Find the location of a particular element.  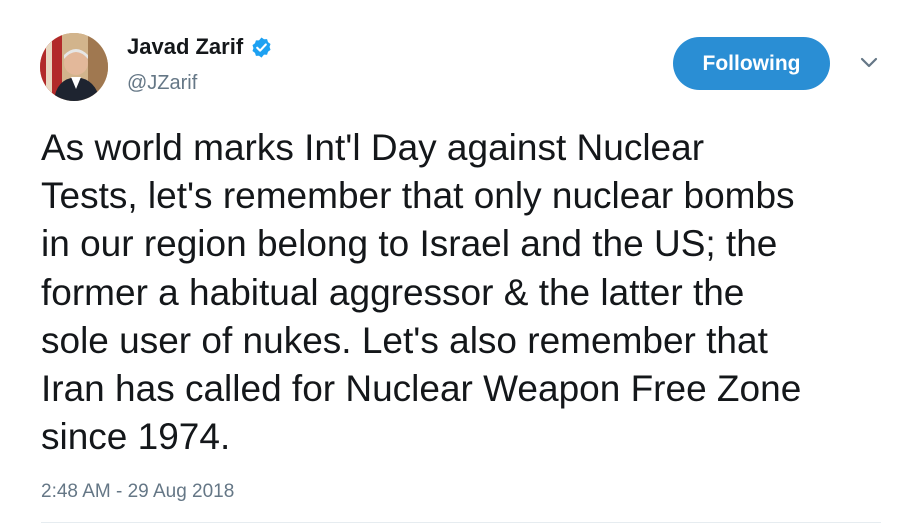

author-name-row: Javad Zarif is located at coordinates (200, 47).